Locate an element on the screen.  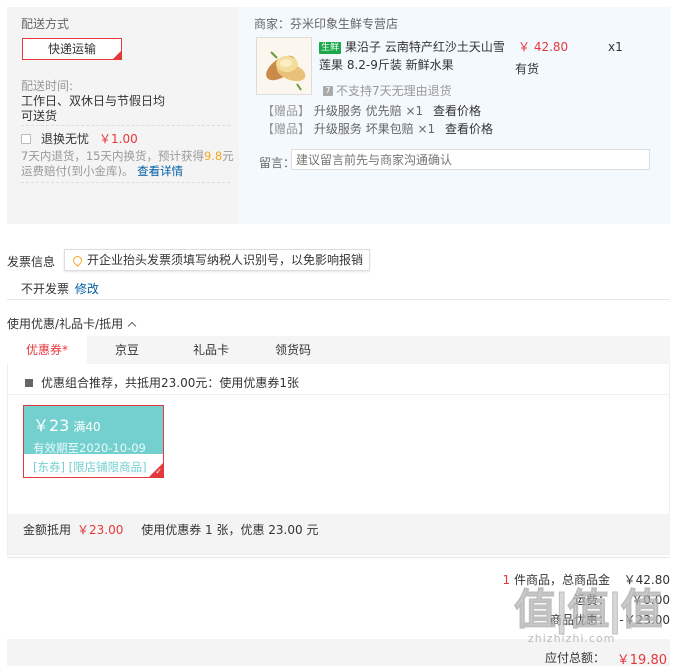
tab-coupons: 优惠券* is located at coordinates (47, 350).